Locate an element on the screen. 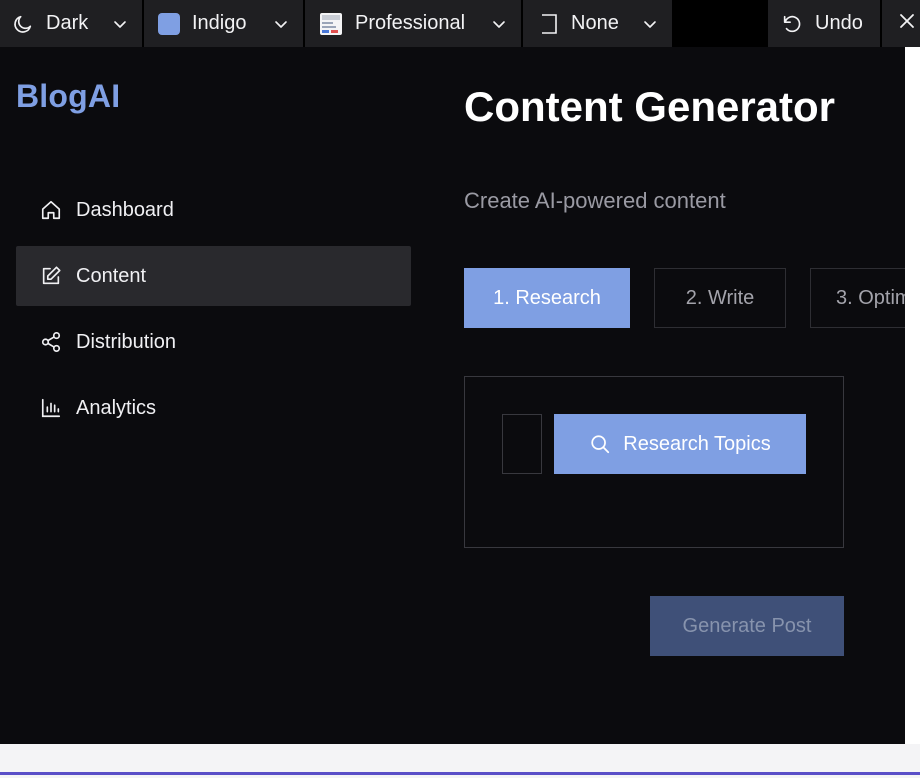  layout-preview-icon is located at coordinates (331, 24).